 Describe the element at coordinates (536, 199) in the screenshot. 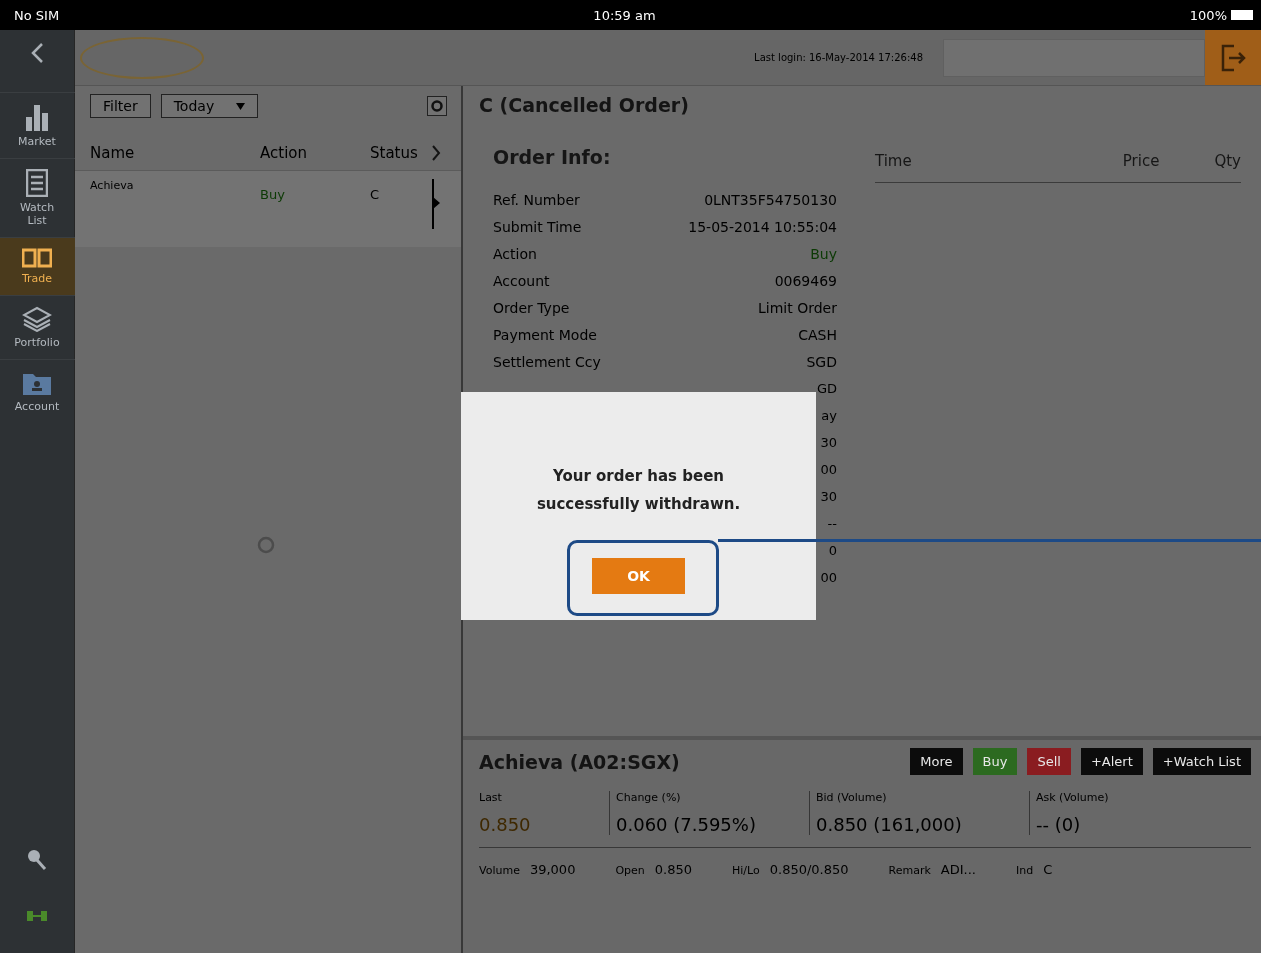

I see `field-label: Ref. Number` at that location.